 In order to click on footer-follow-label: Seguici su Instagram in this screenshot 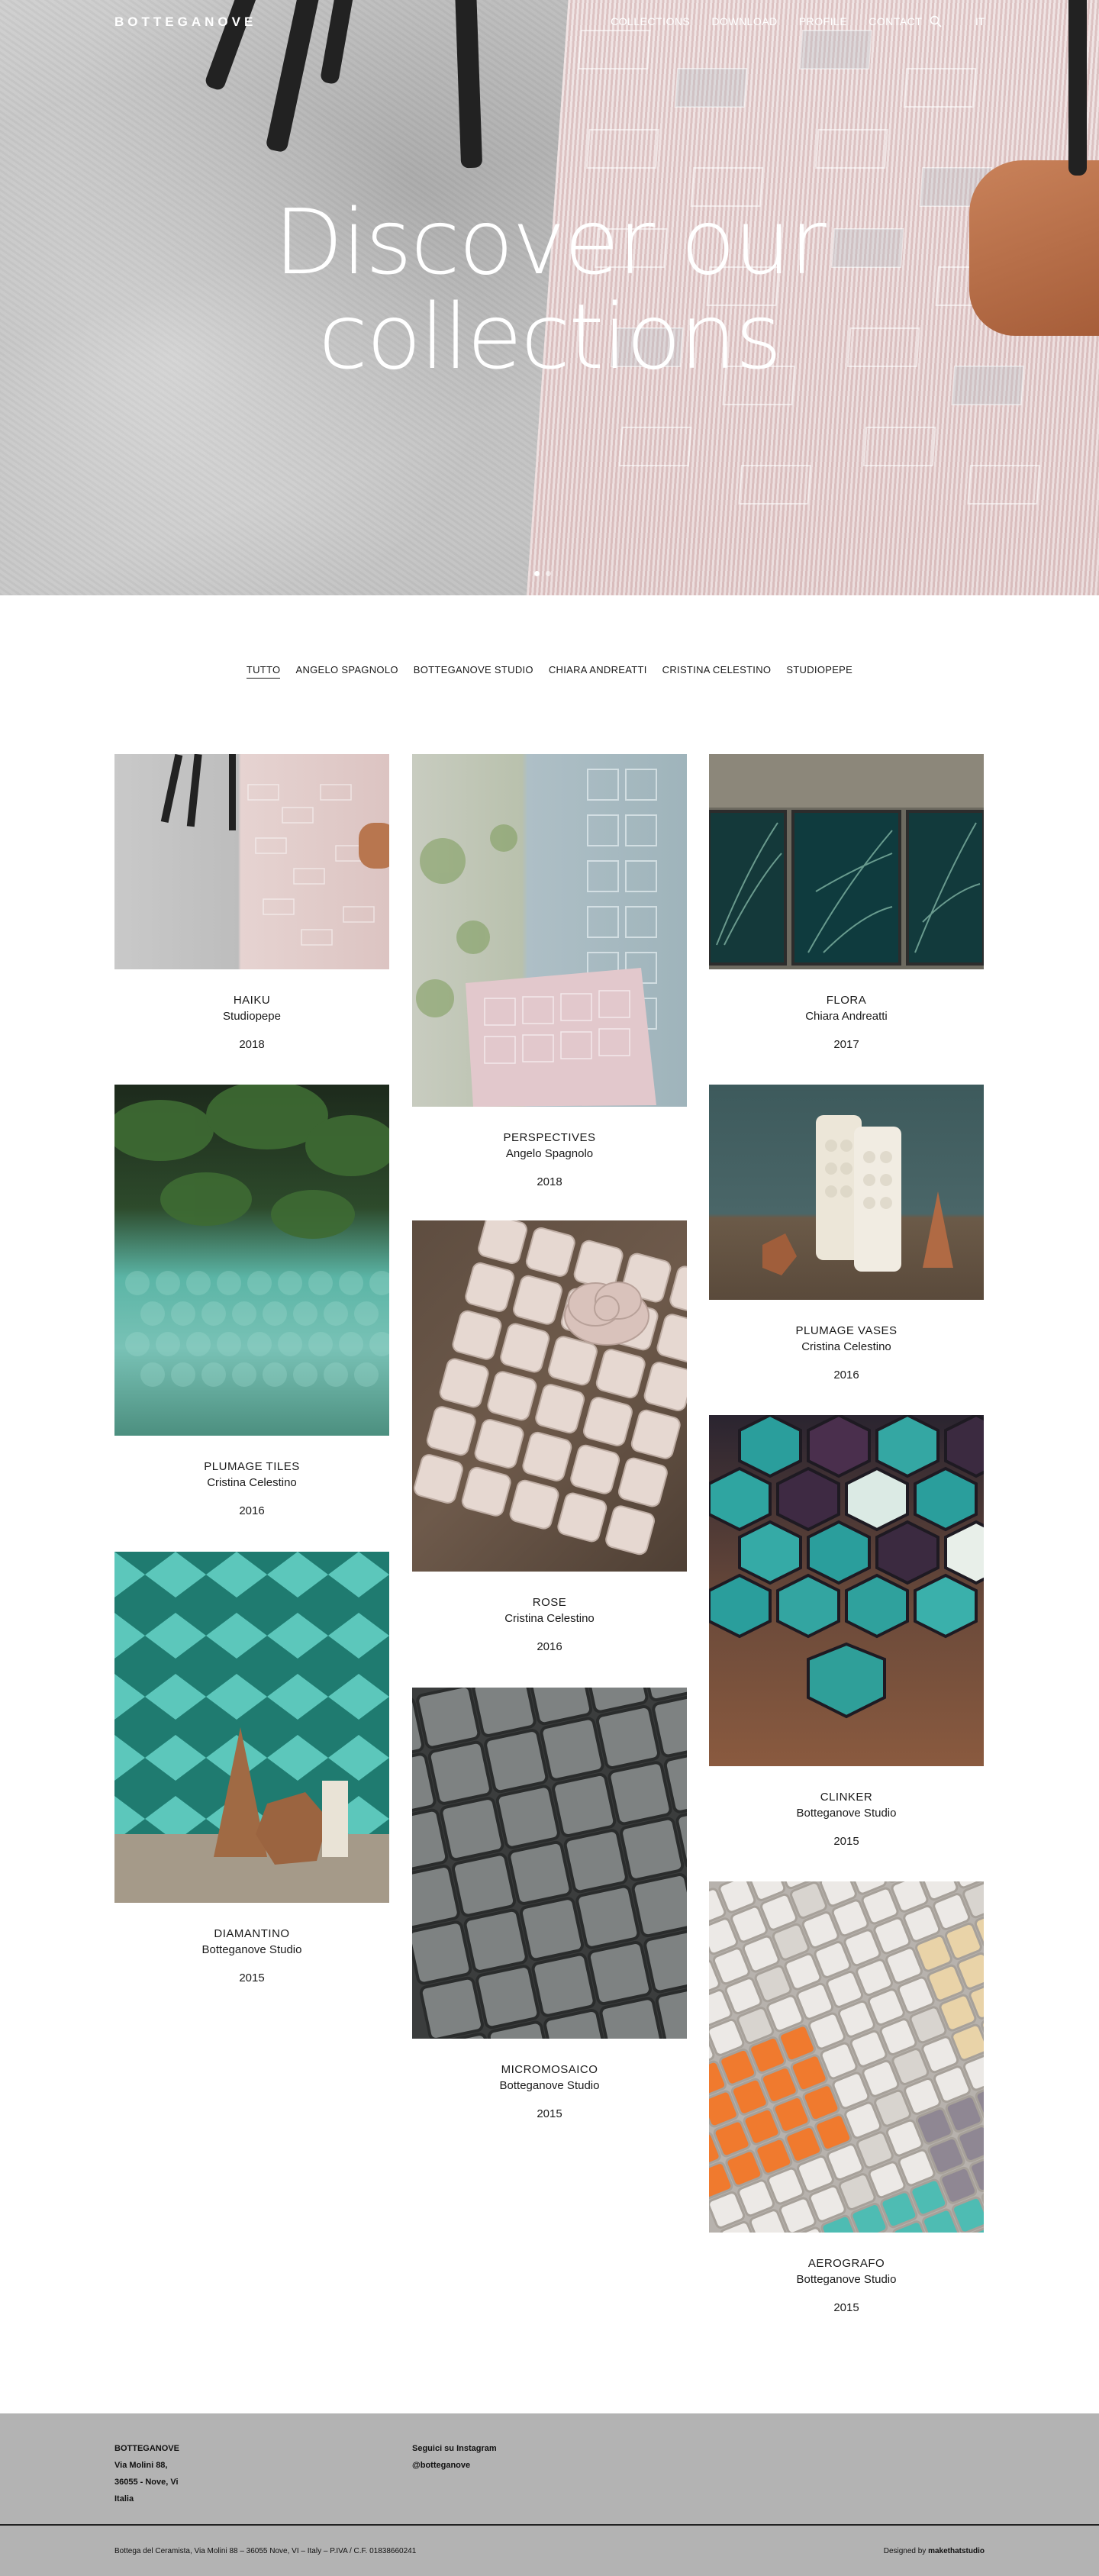, I will do `click(454, 2448)`.